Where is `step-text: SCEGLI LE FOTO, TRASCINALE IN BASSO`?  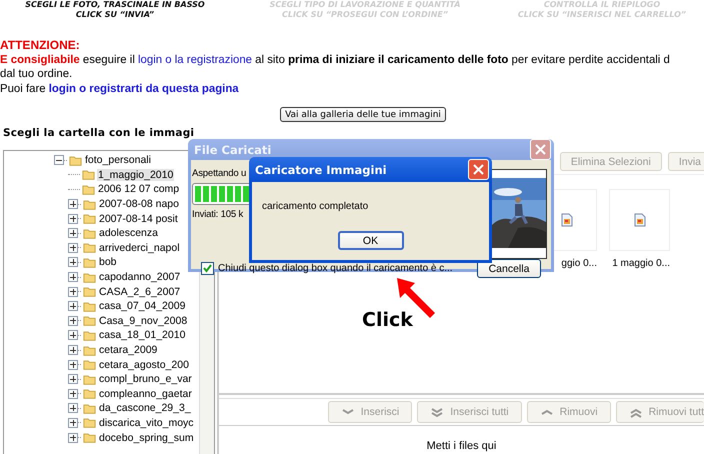
step-text: SCEGLI LE FOTO, TRASCINALE IN BASSO is located at coordinates (115, 5).